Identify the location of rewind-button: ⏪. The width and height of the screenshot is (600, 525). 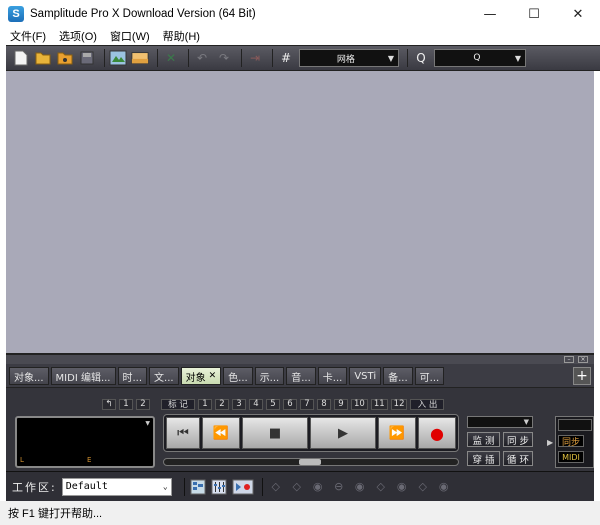
(221, 433).